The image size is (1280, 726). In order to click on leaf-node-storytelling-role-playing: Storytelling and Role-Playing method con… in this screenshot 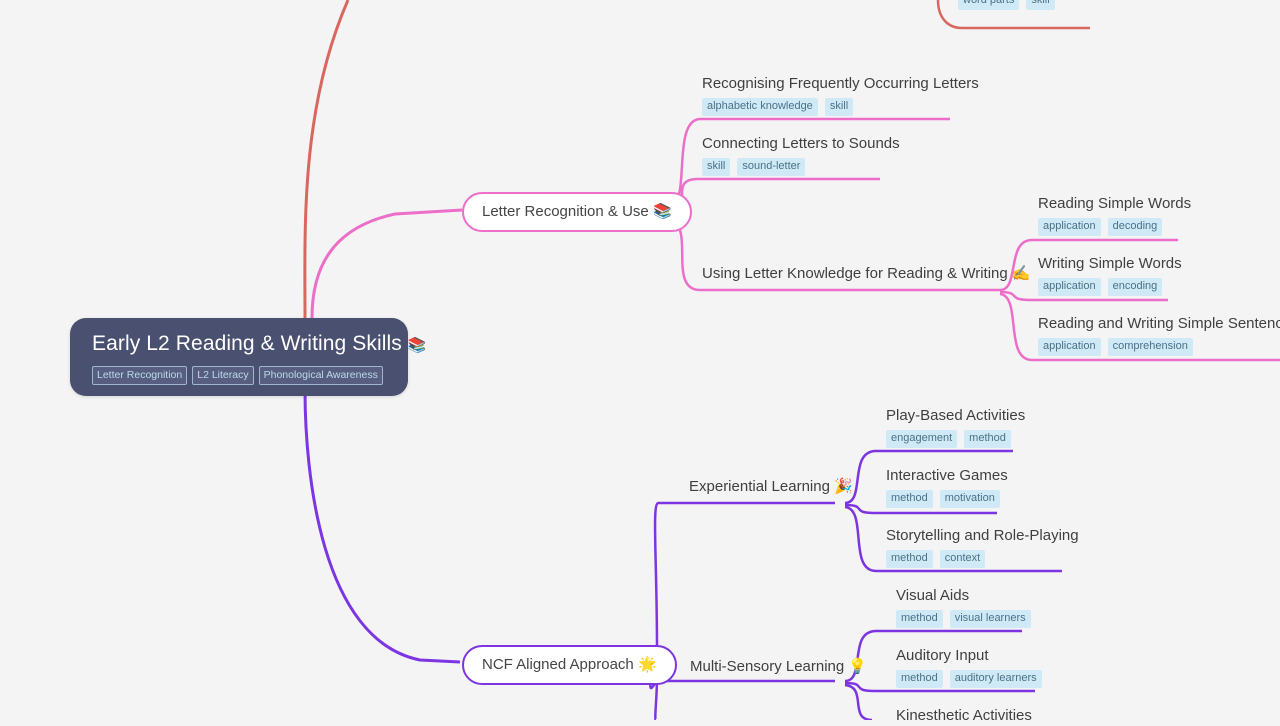, I will do `click(982, 547)`.